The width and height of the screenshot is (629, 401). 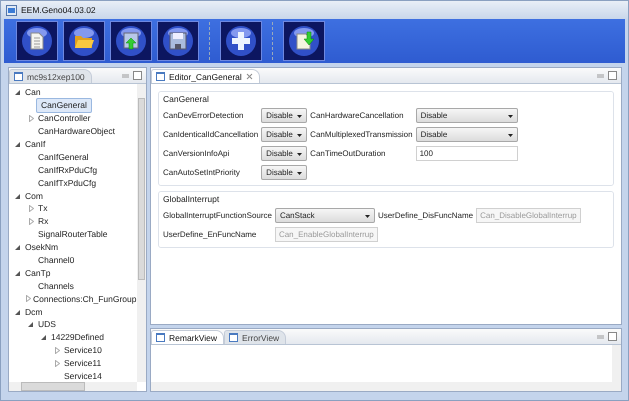 What do you see at coordinates (63, 157) in the screenshot?
I see `tree-item: CanIfGeneral` at bounding box center [63, 157].